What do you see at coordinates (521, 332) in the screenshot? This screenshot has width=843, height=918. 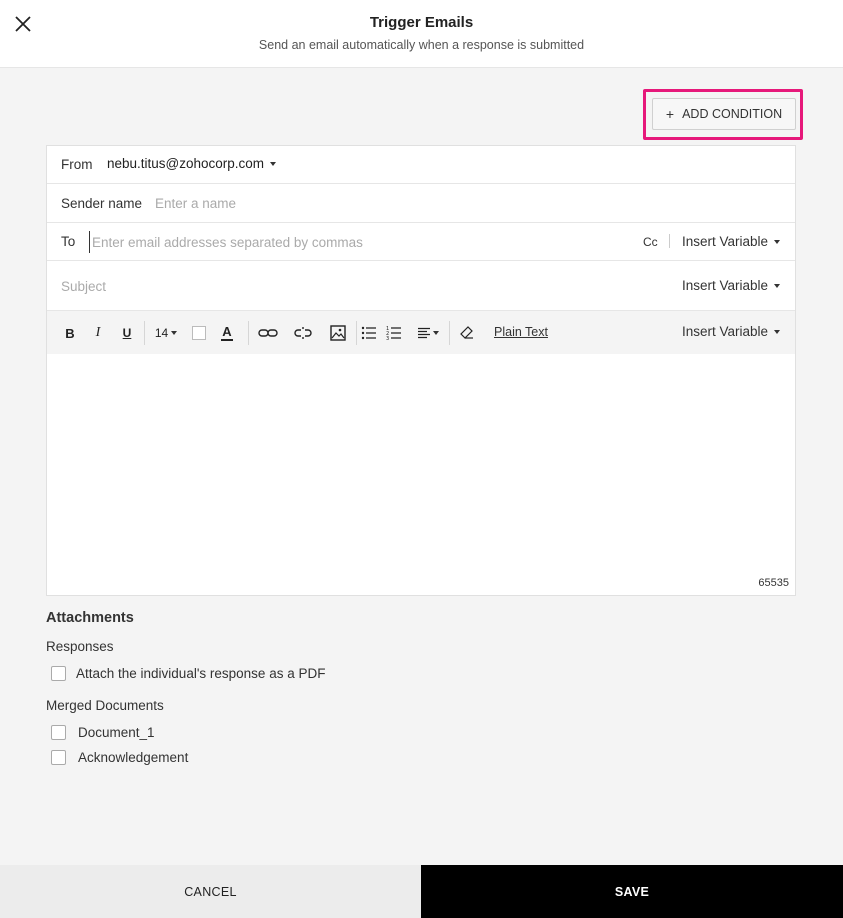 I see `plain-text-link: Plain Text` at bounding box center [521, 332].